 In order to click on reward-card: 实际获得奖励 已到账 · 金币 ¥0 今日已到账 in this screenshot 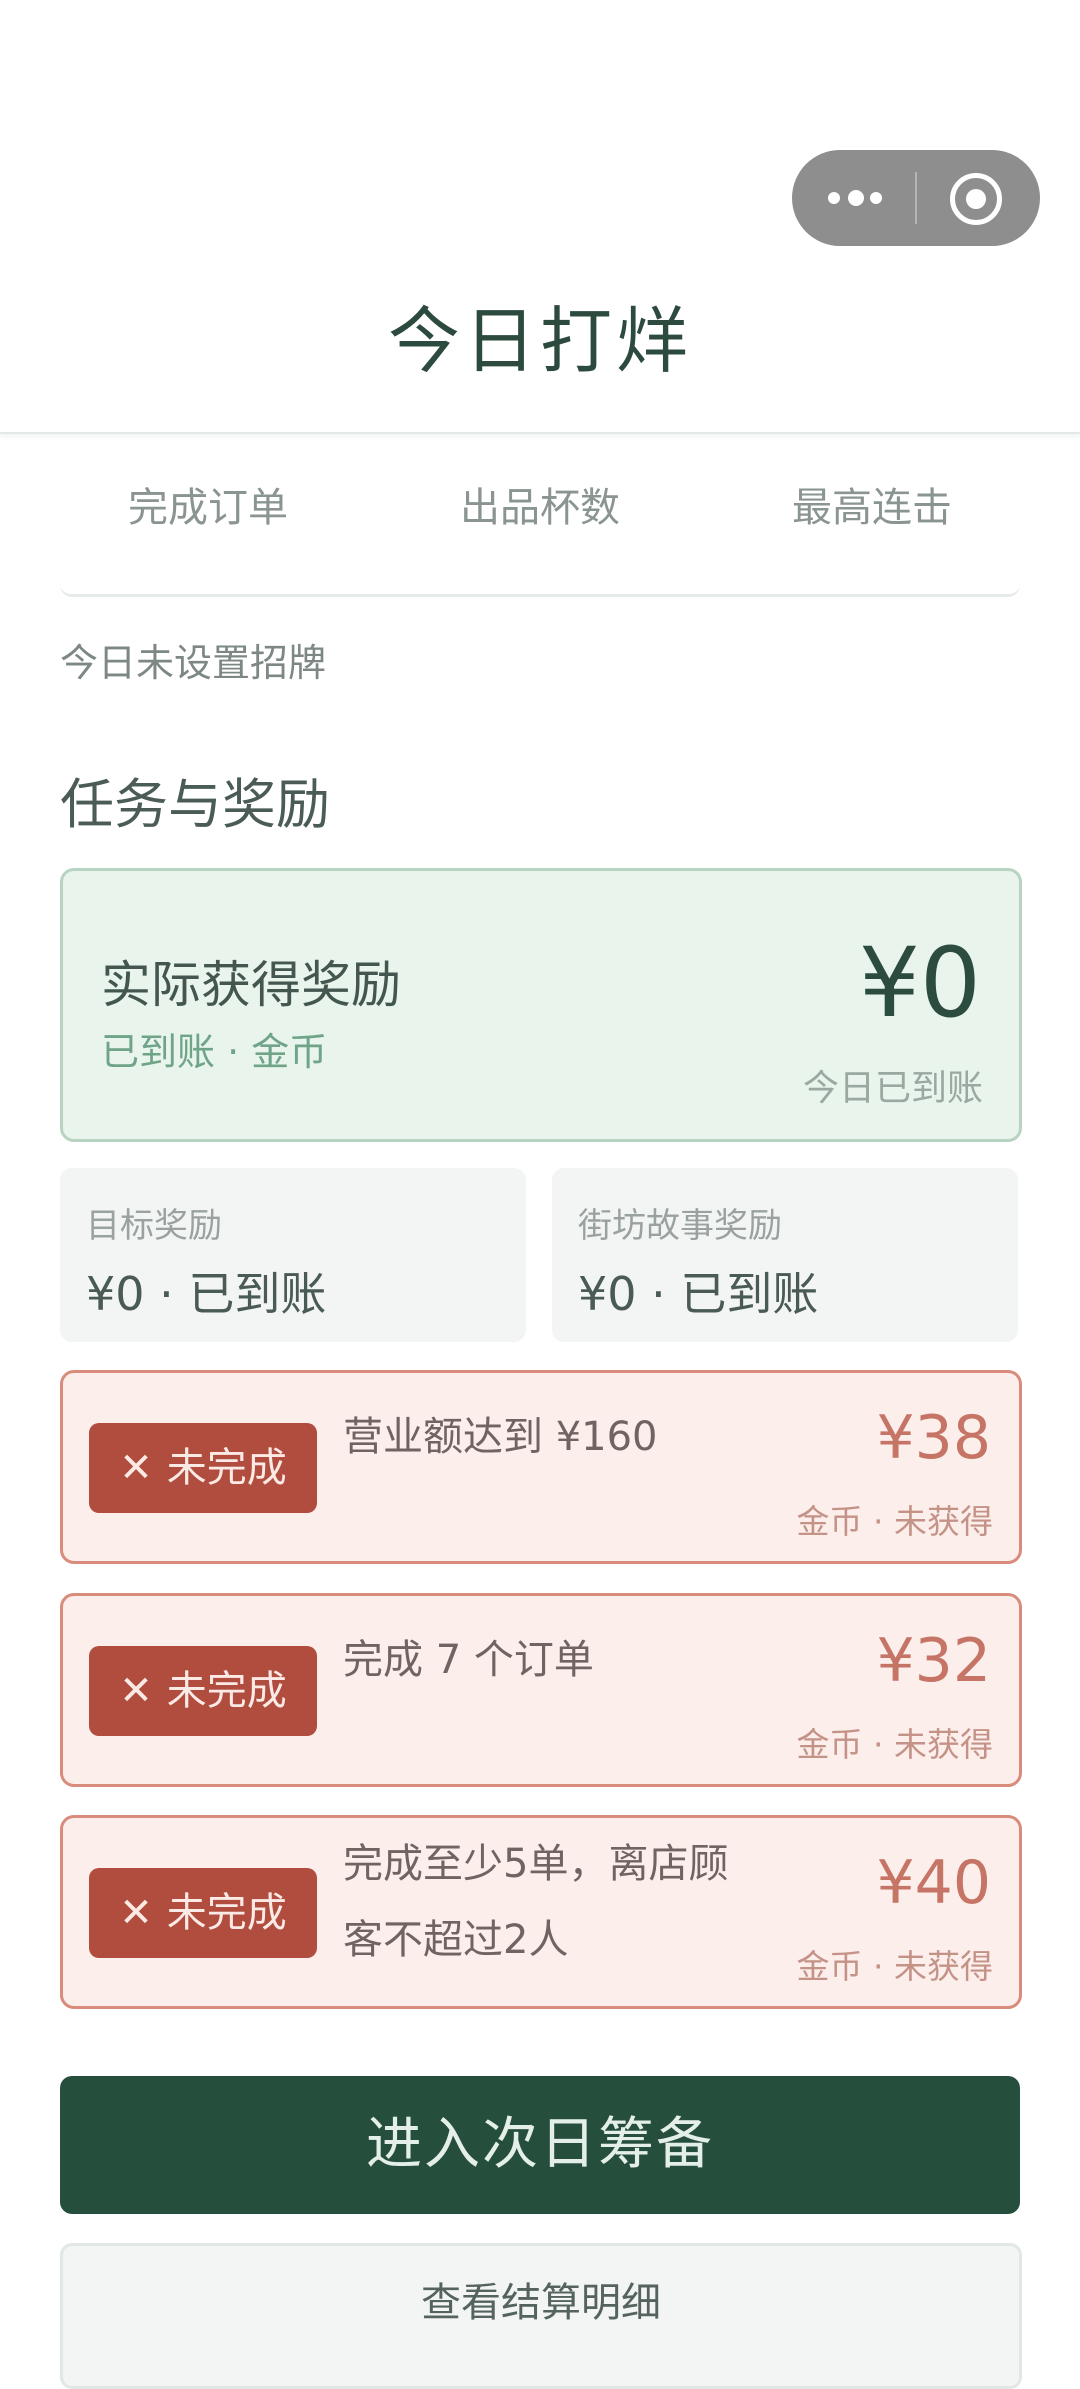, I will do `click(541, 1005)`.